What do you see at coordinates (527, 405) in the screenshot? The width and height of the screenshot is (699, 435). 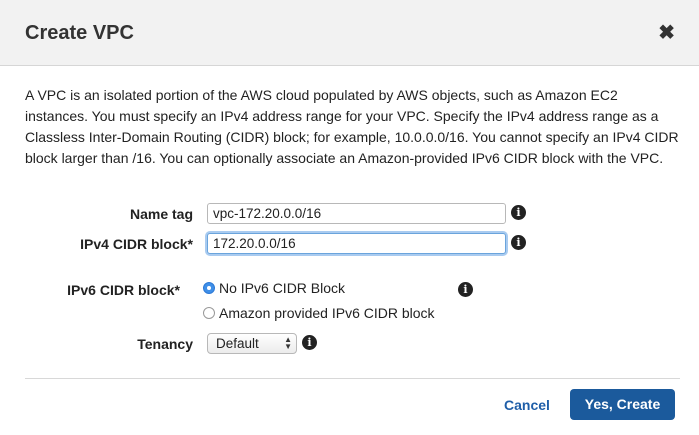 I see `cancel-button: Cancel` at bounding box center [527, 405].